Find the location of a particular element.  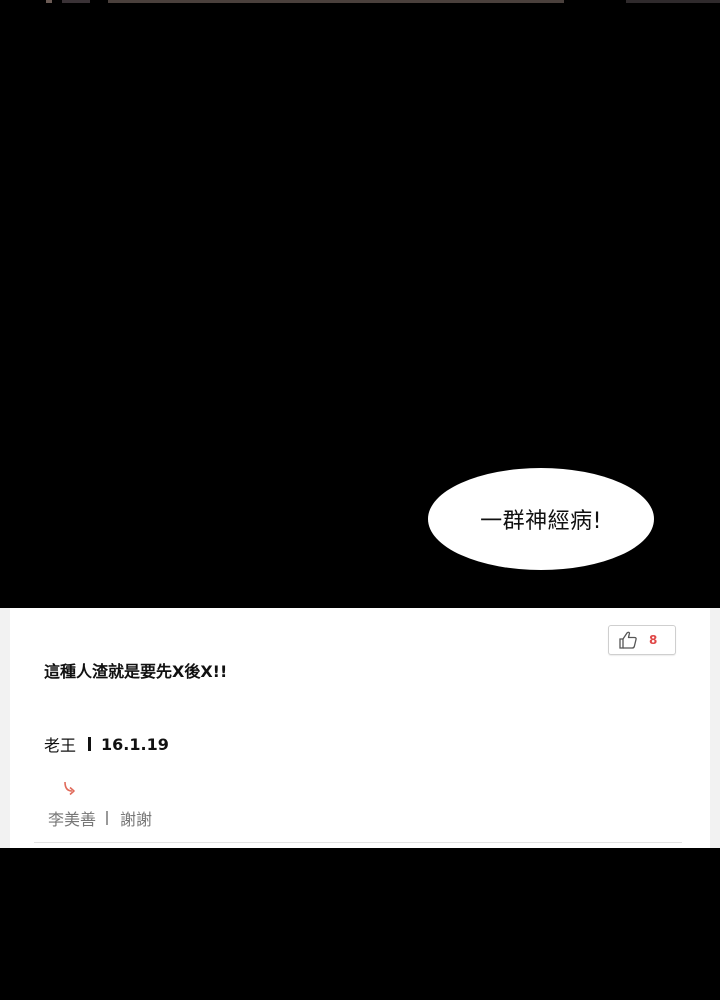

comment-meta: 老王 16.1.19 is located at coordinates (106, 744).